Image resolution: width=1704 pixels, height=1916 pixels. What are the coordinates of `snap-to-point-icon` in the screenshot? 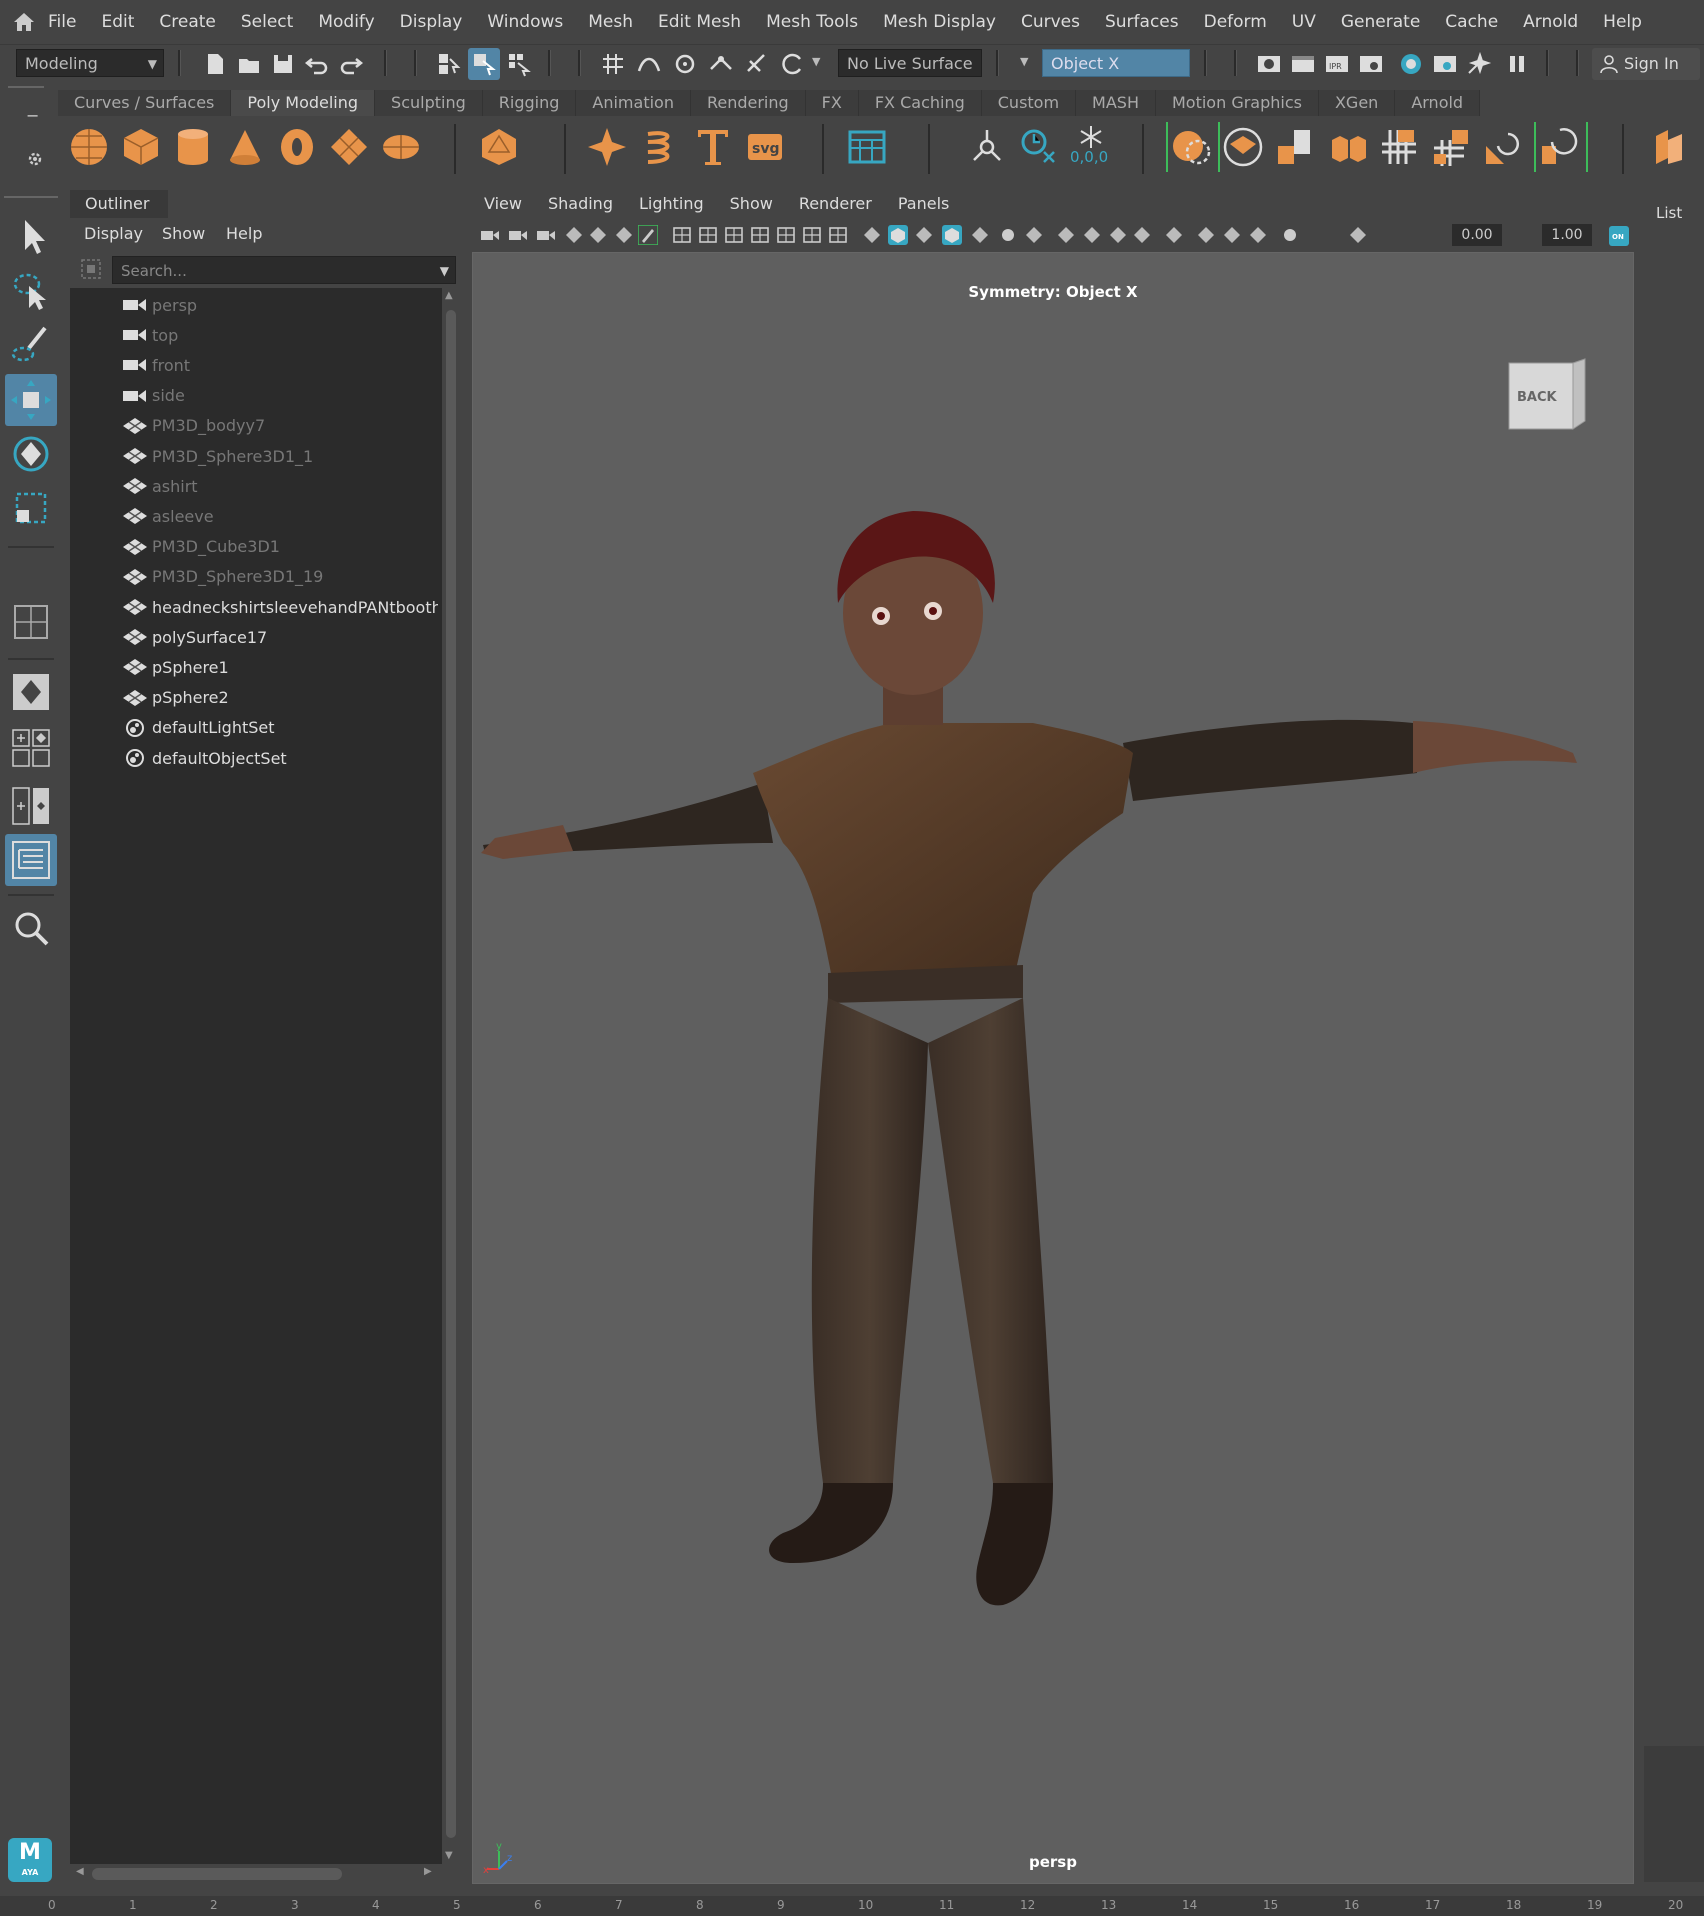 It's located at (685, 64).